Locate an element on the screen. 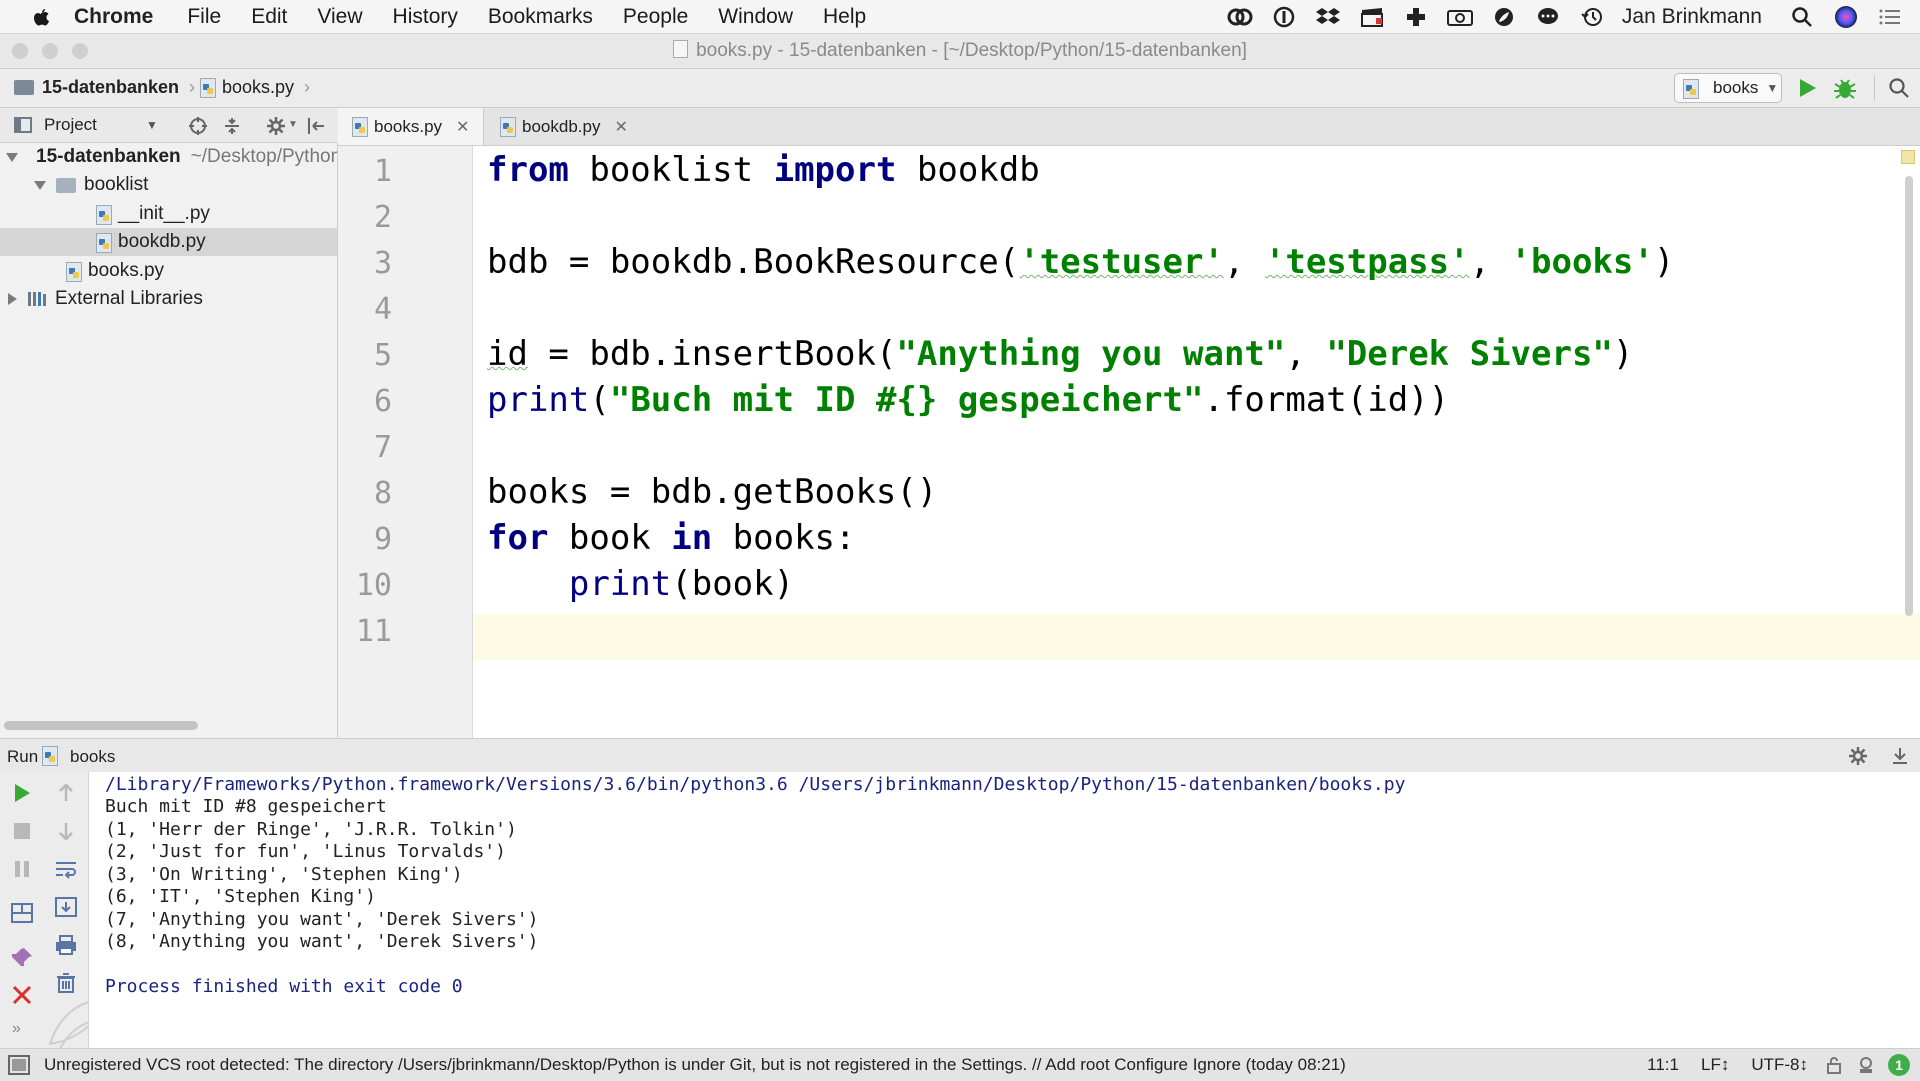  tree-item-label: External Libraries is located at coordinates (129, 298).